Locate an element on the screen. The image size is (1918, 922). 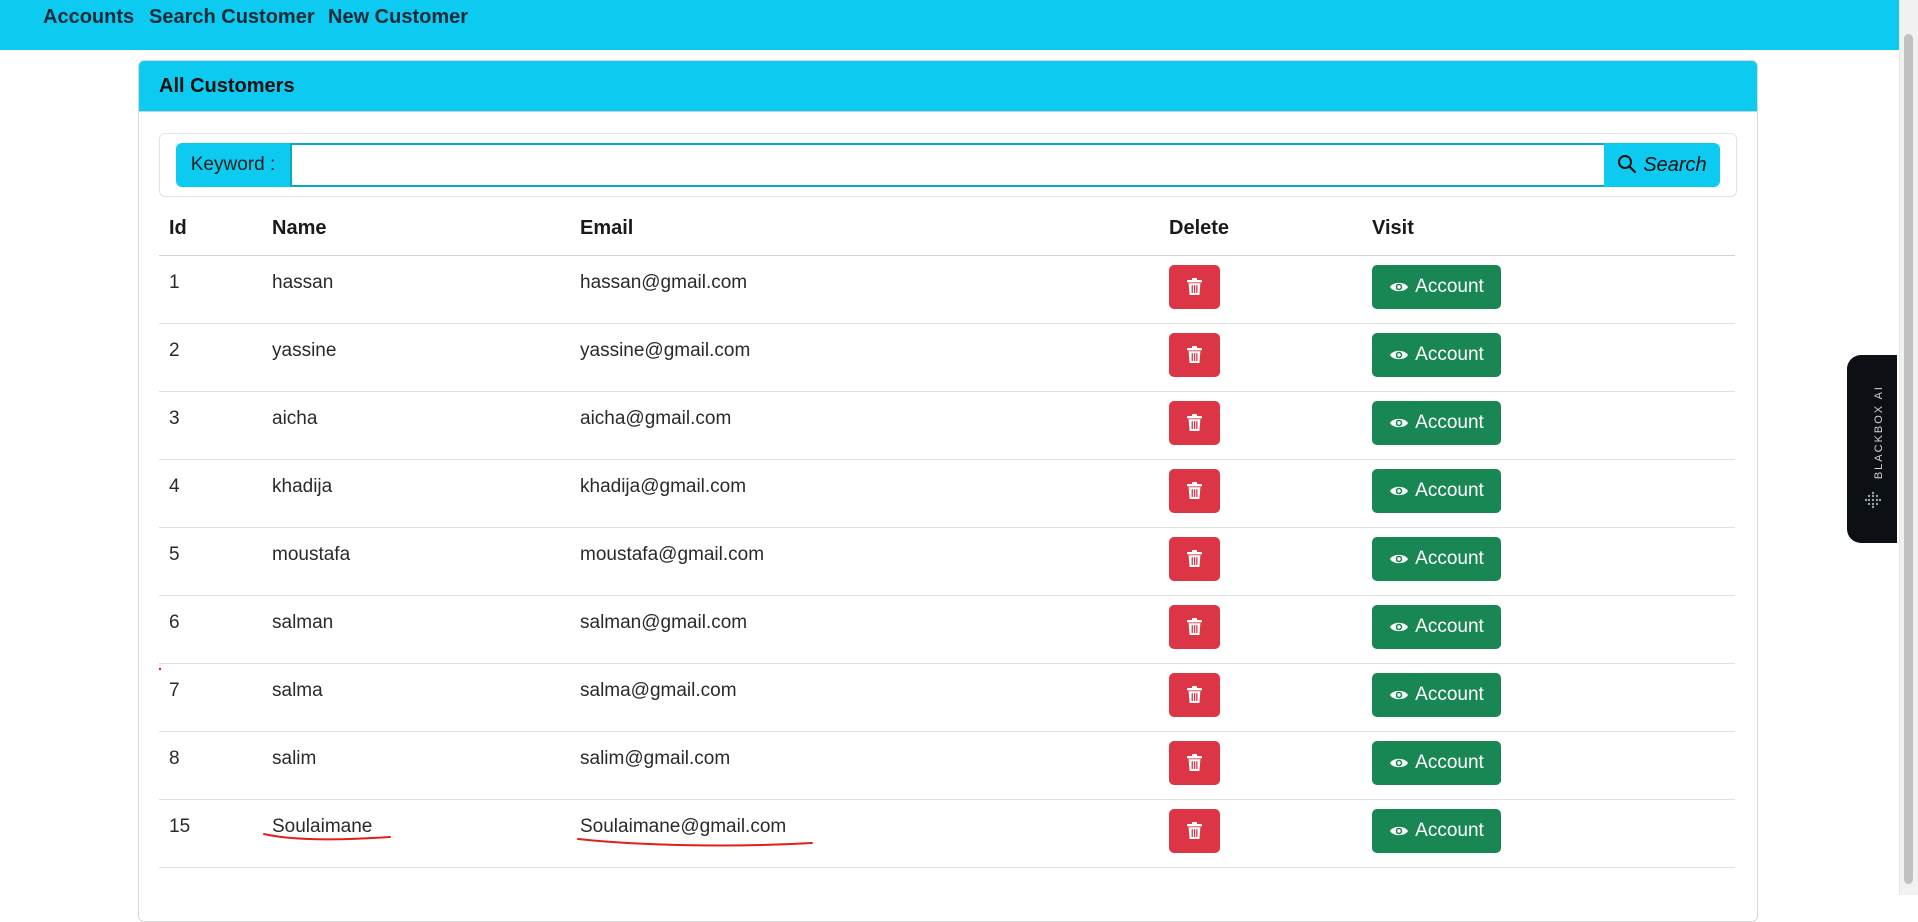
search-input-group: Keyword : Search is located at coordinates (948, 165).